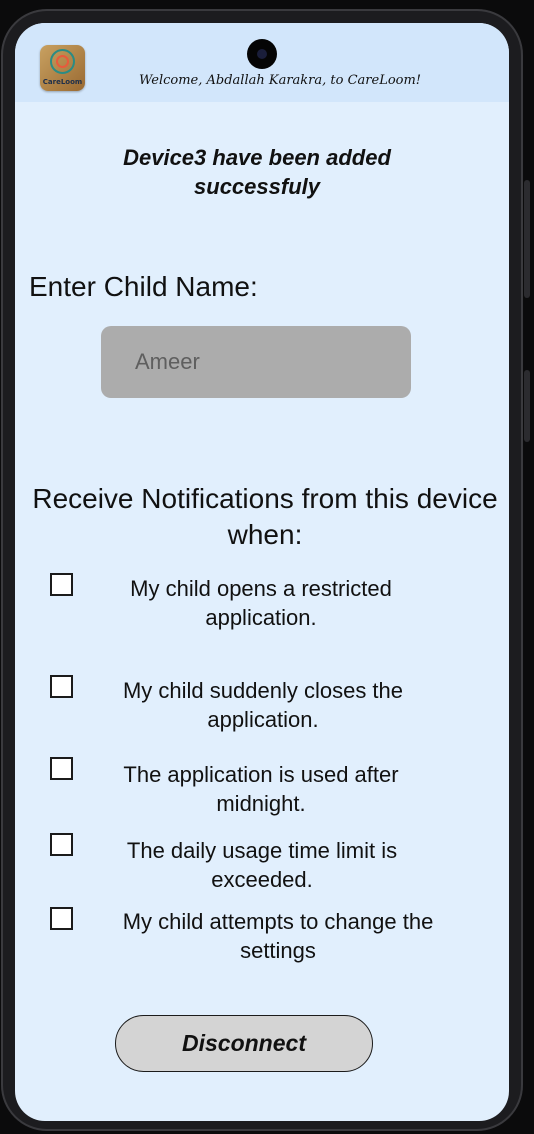 The height and width of the screenshot is (1134, 534). I want to click on option-label: The application is used after midnight., so click(261, 789).